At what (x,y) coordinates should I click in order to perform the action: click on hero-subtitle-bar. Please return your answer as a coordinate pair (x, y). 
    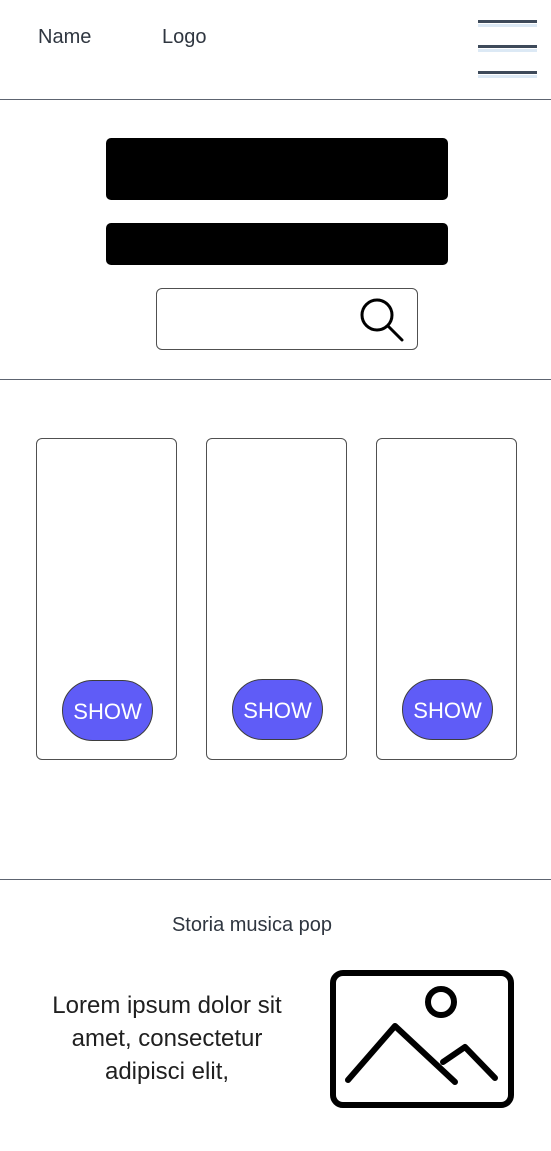
    Looking at the image, I should click on (277, 244).